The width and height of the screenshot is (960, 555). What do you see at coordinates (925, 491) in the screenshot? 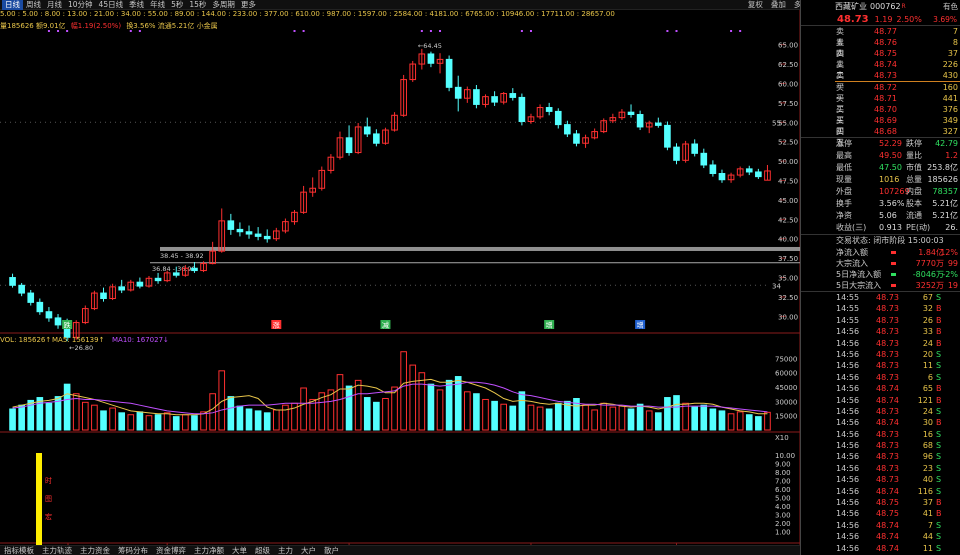
I see `tick-volume: 116` at bounding box center [925, 491].